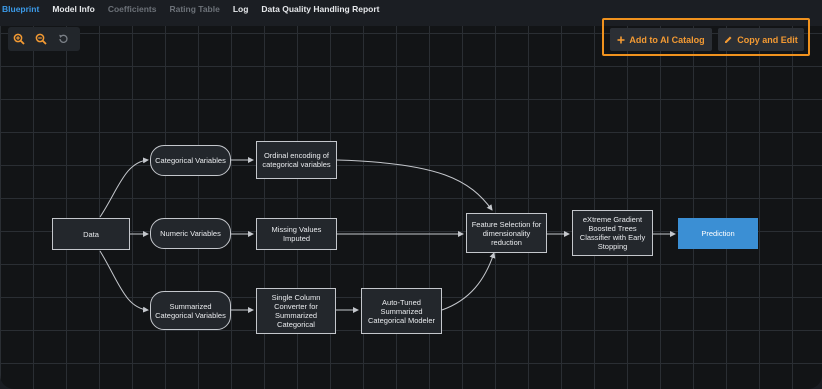 The width and height of the screenshot is (822, 389). I want to click on node-summarized-categorical-variables: Summarized Categorical Variables, so click(190, 310).